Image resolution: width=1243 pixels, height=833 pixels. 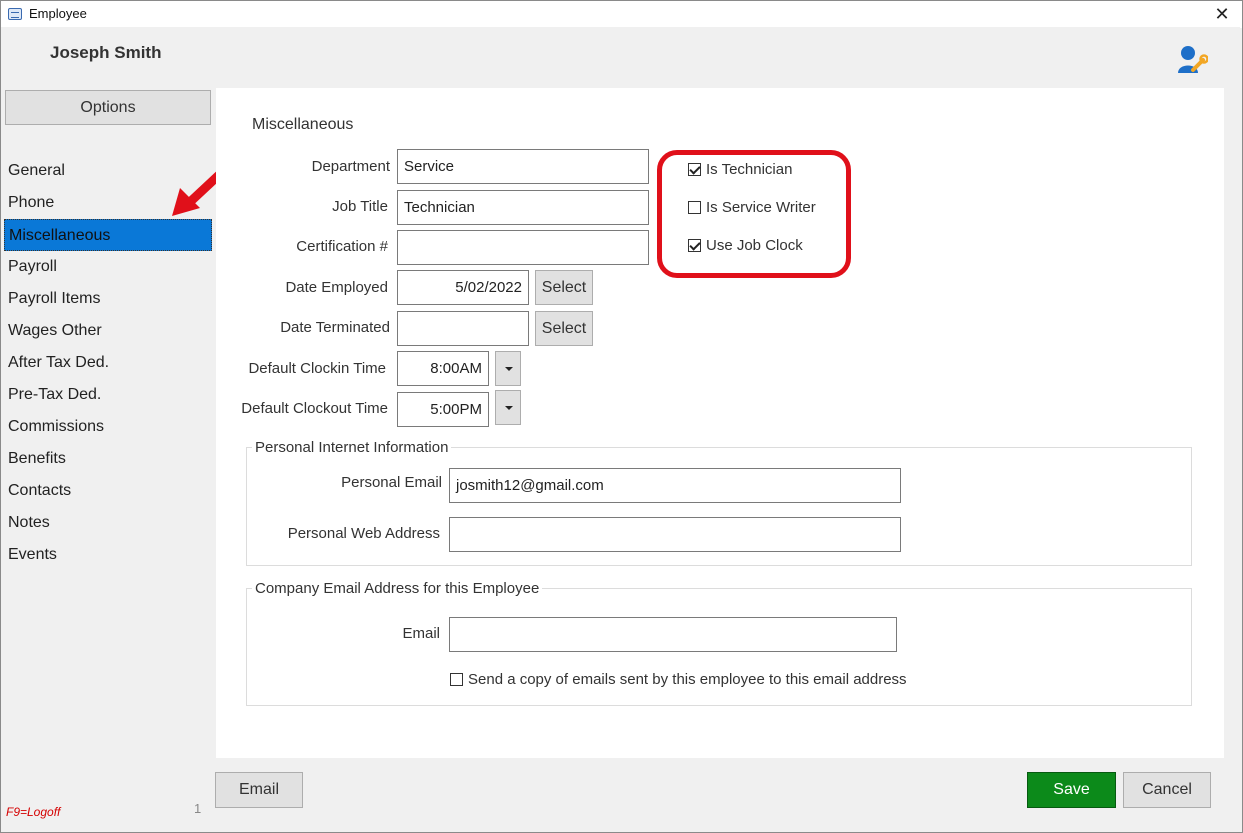 I want to click on sidebar-item-payroll: Payroll, so click(x=108, y=267).